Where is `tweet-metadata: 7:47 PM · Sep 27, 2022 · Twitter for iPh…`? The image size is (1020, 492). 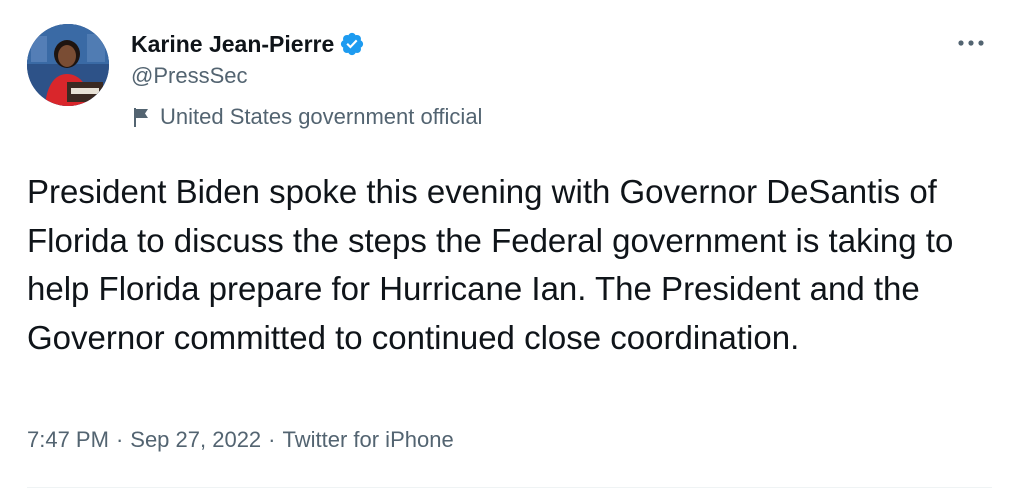 tweet-metadata: 7:47 PM · Sep 27, 2022 · Twitter for iPh… is located at coordinates (240, 440).